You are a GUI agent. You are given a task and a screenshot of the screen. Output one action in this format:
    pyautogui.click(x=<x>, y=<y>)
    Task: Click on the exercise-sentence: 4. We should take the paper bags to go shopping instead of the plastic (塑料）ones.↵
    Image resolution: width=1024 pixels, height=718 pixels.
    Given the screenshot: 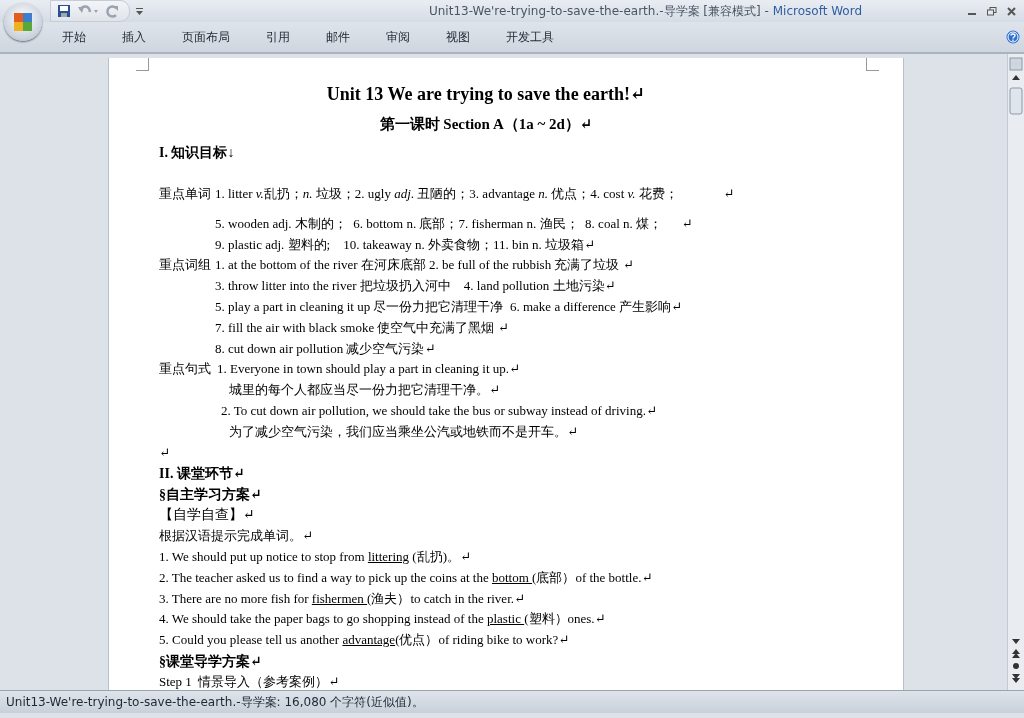 What is the action you would take?
    pyautogui.click(x=383, y=619)
    